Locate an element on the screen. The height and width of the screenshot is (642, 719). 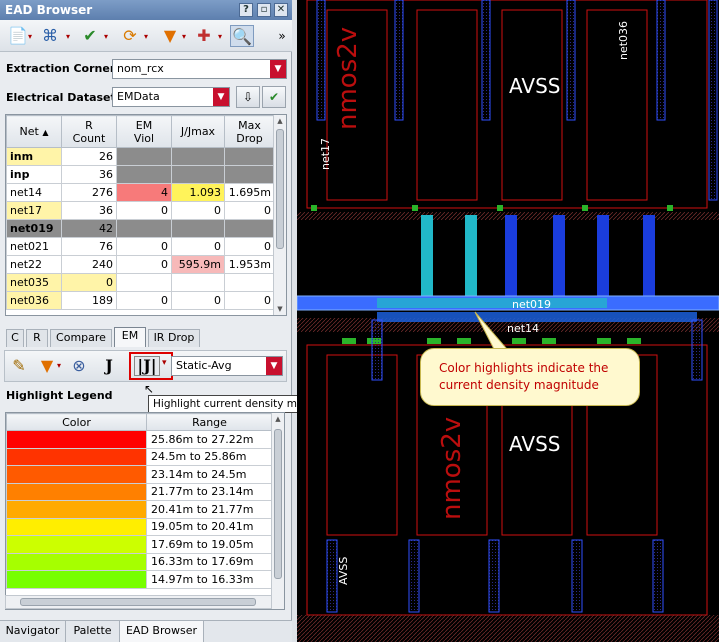
legend-range: 19.05m to 20.41m is located at coordinates (209, 526).